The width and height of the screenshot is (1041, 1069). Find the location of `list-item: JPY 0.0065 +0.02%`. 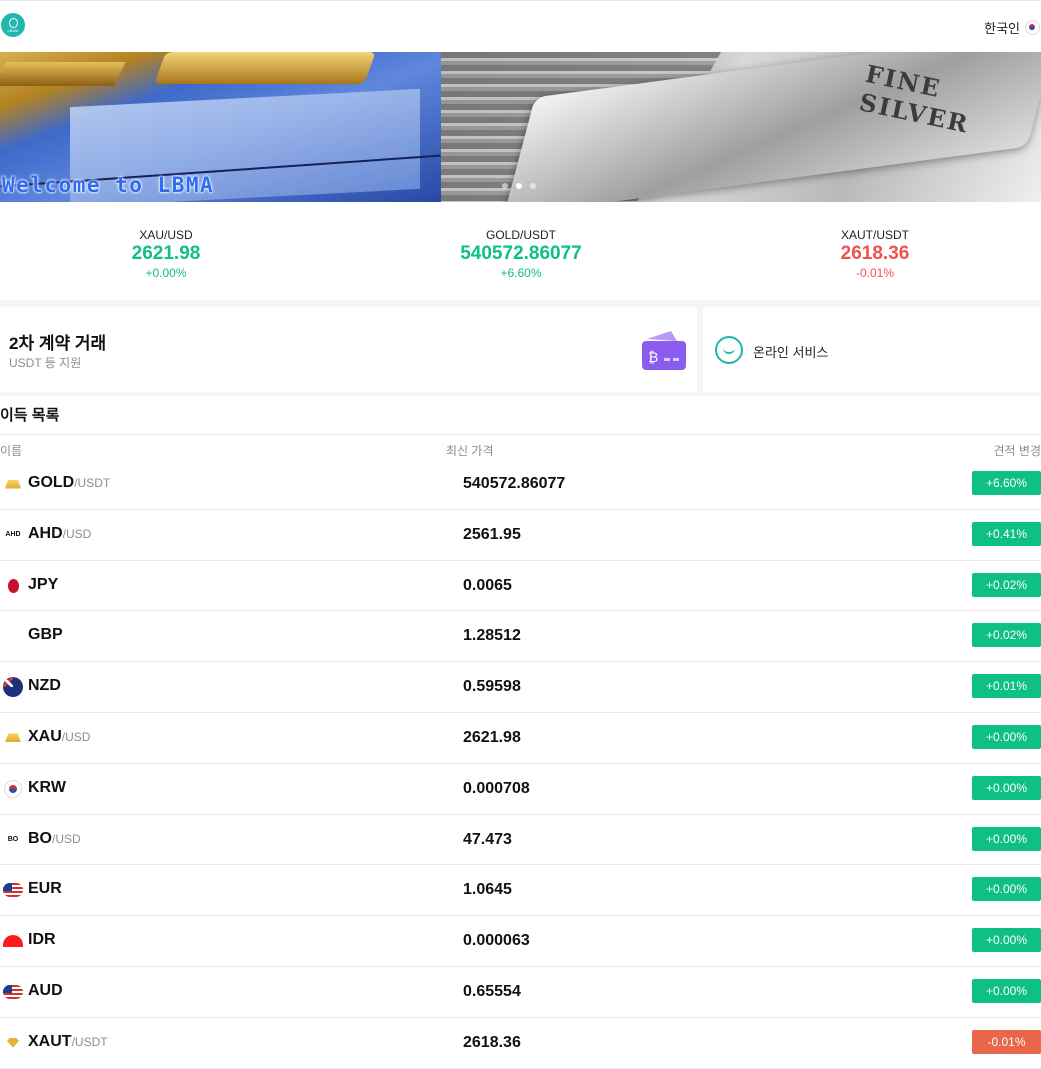

list-item: JPY 0.0065 +0.02% is located at coordinates (520, 586).